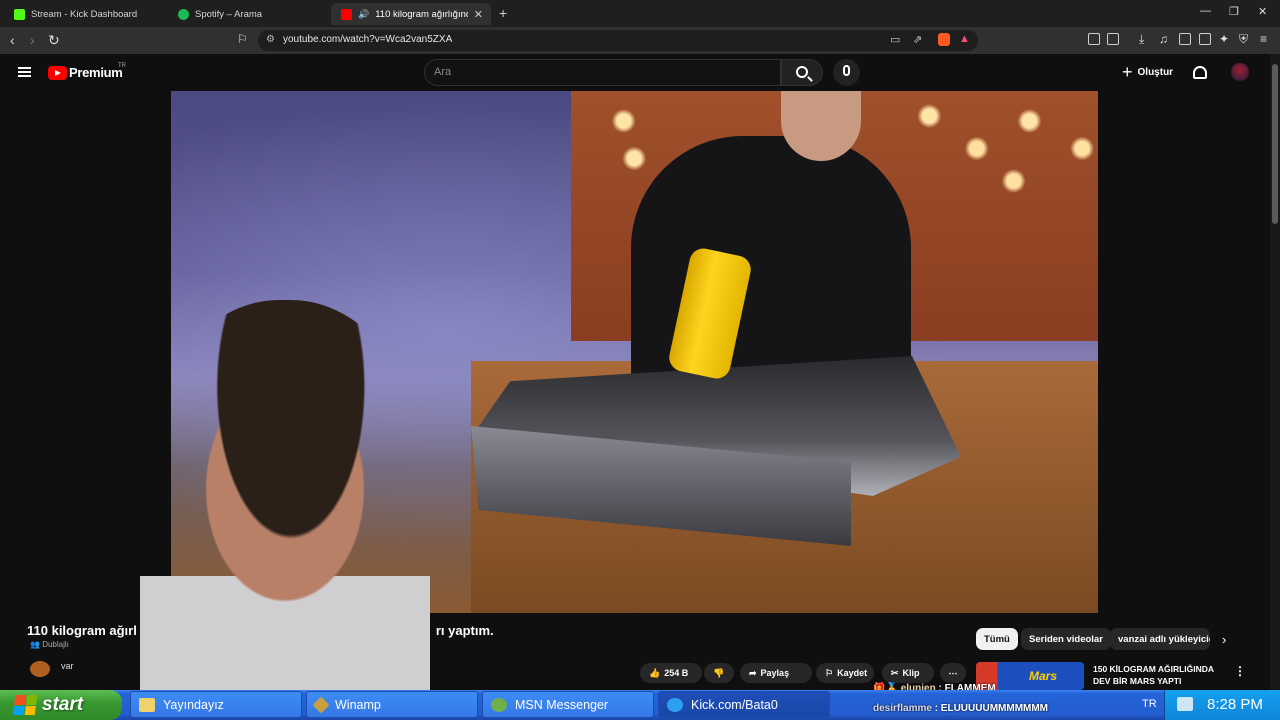 This screenshot has height=720, width=1280. I want to click on taskbar-item-kick: Kick.com/Bata0, so click(744, 704).